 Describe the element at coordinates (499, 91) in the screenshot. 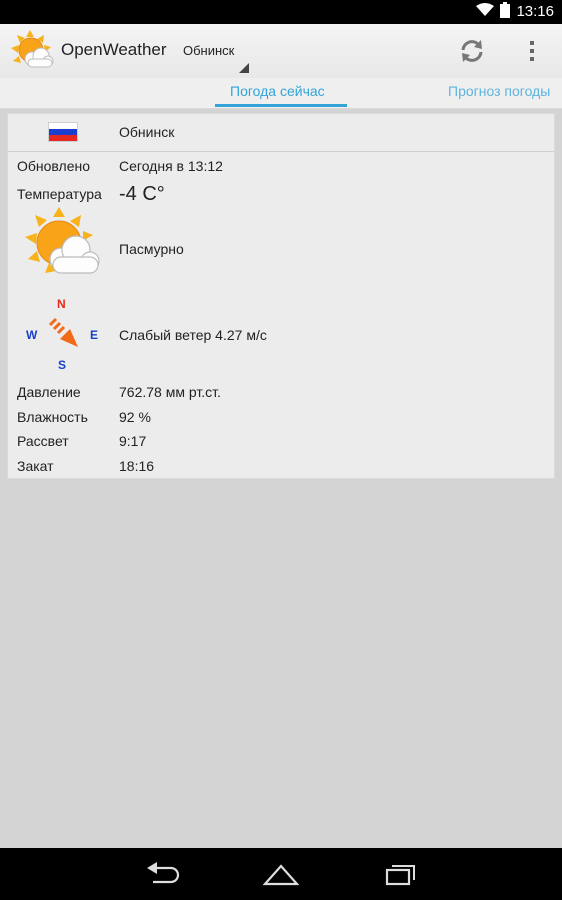

I see `tab-forecast: Прогноз погоды` at that location.